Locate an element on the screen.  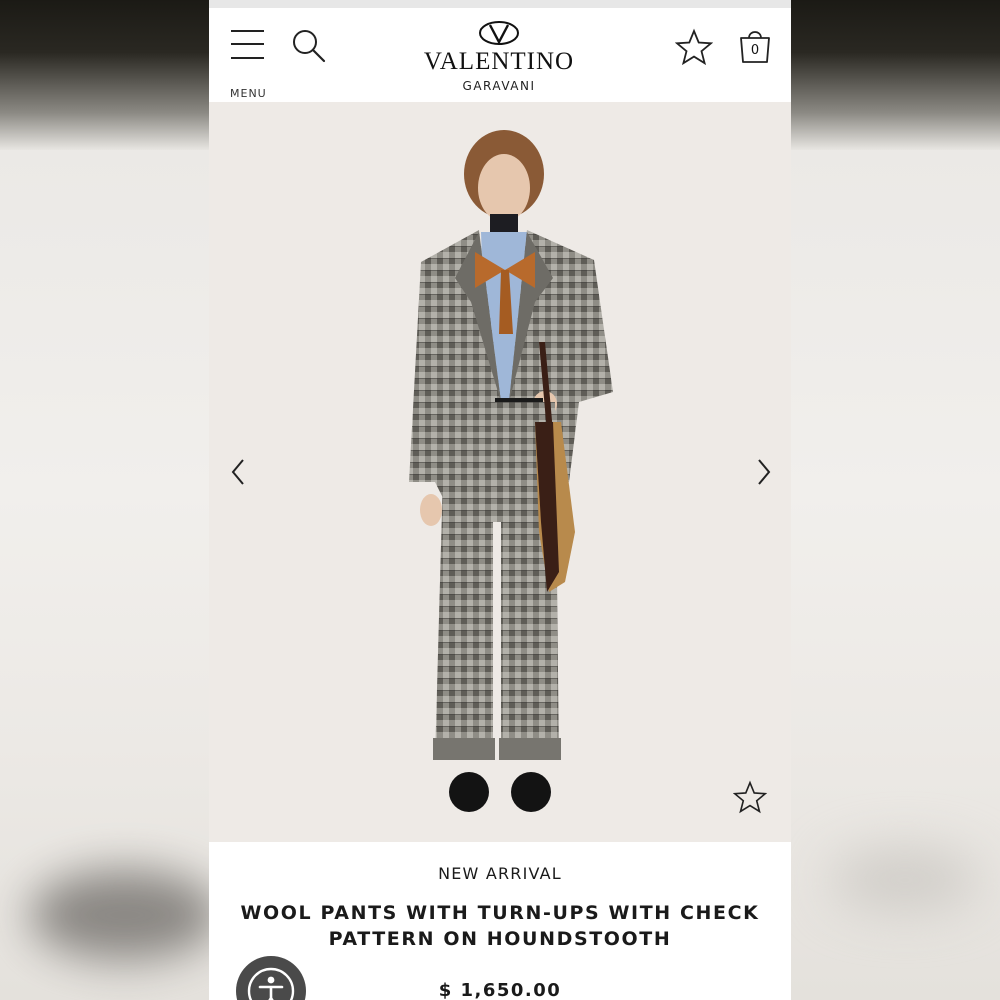
product-photo is located at coordinates (511, 471).